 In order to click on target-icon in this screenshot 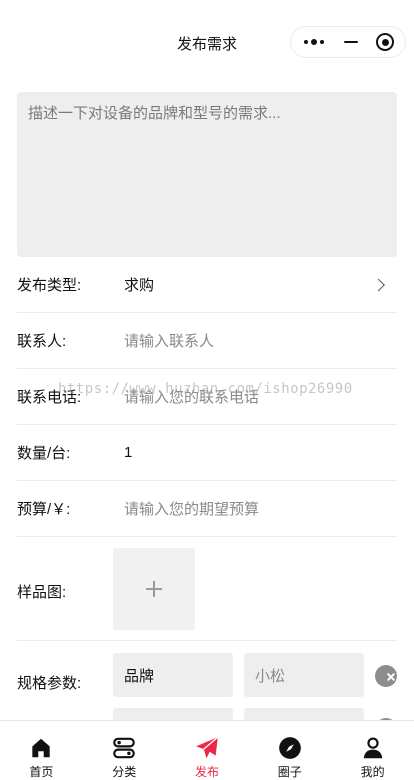, I will do `click(385, 42)`.